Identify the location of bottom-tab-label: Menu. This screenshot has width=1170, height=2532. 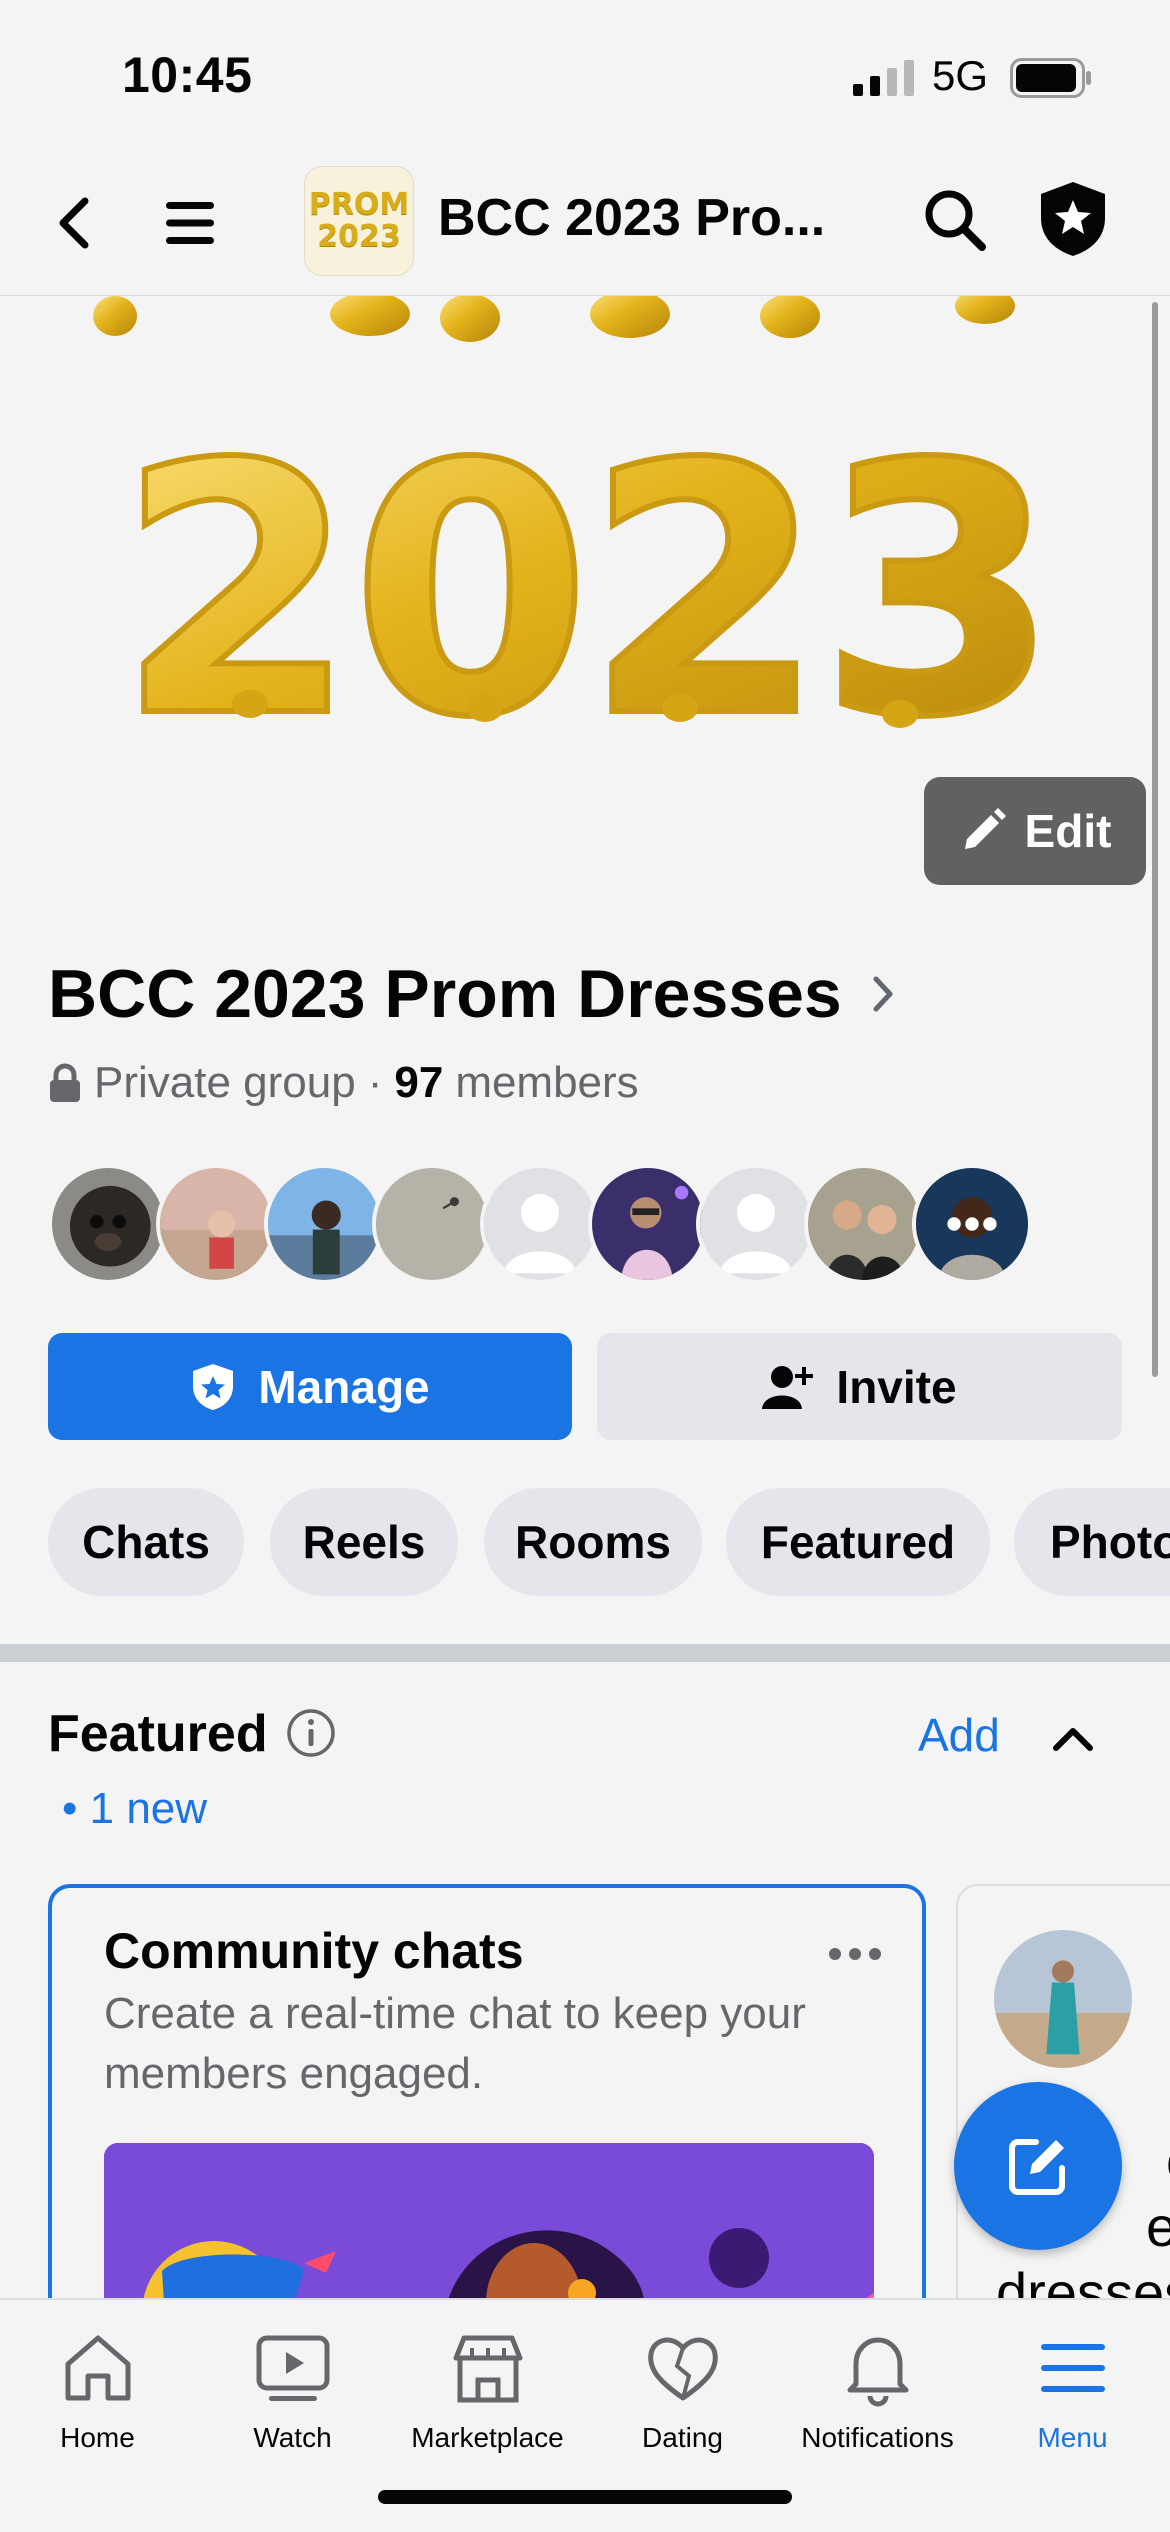
(1072, 2437).